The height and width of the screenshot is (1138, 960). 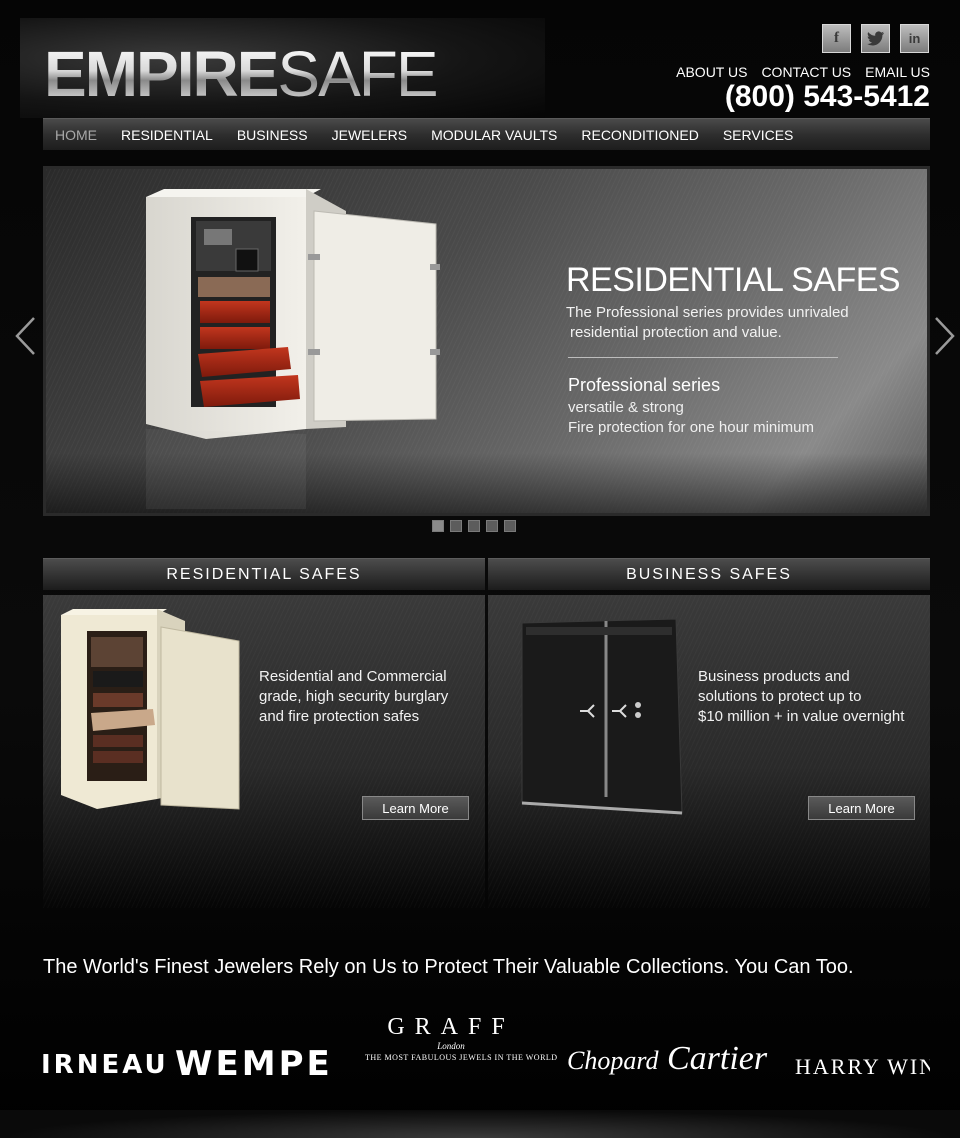 What do you see at coordinates (150, 709) in the screenshot?
I see `residential-safe-thumb-image` at bounding box center [150, 709].